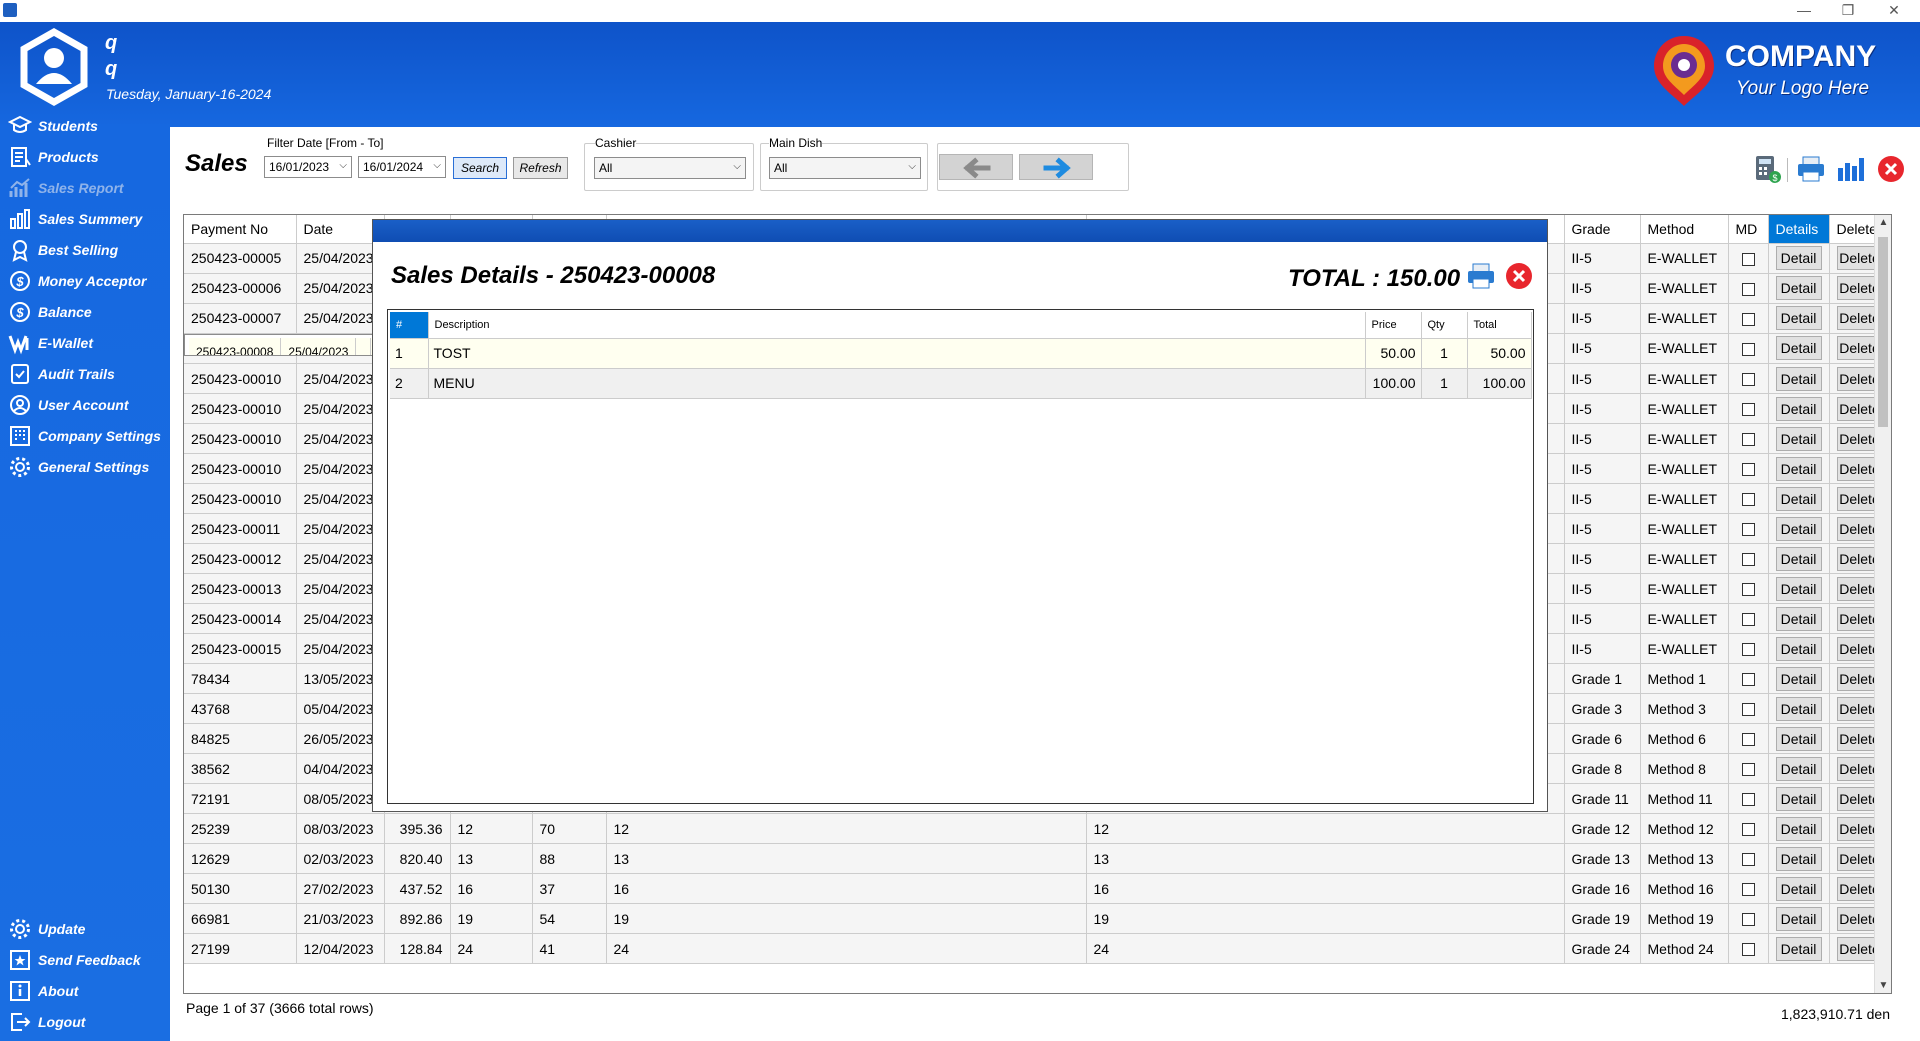 This screenshot has height=1041, width=1920. I want to click on search-button: Search, so click(480, 168).